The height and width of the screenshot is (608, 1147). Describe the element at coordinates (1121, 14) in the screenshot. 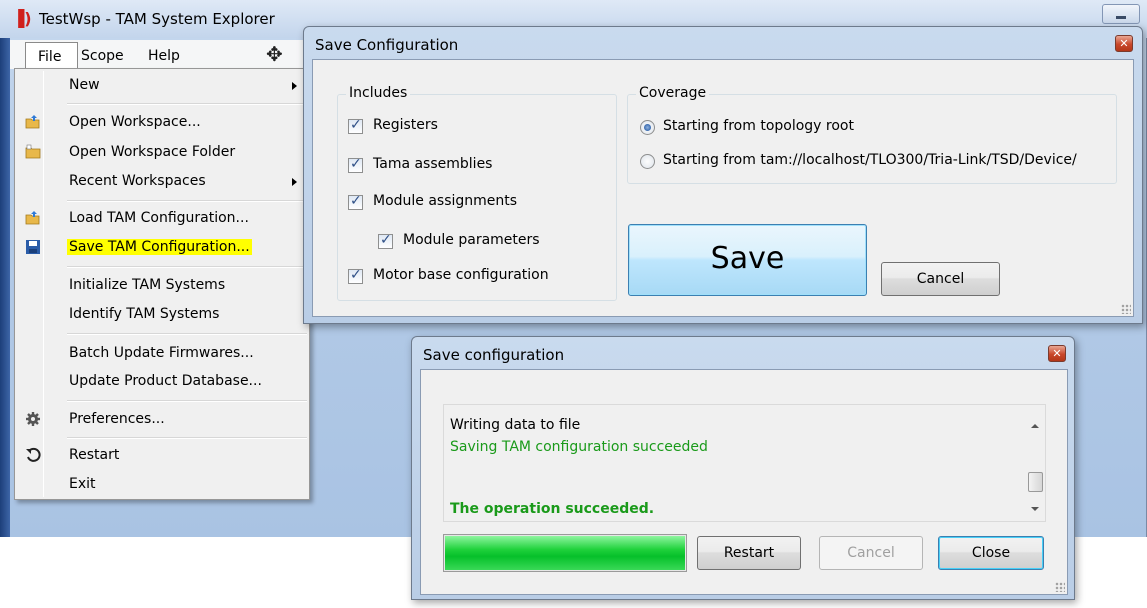

I see `minimize-button` at that location.